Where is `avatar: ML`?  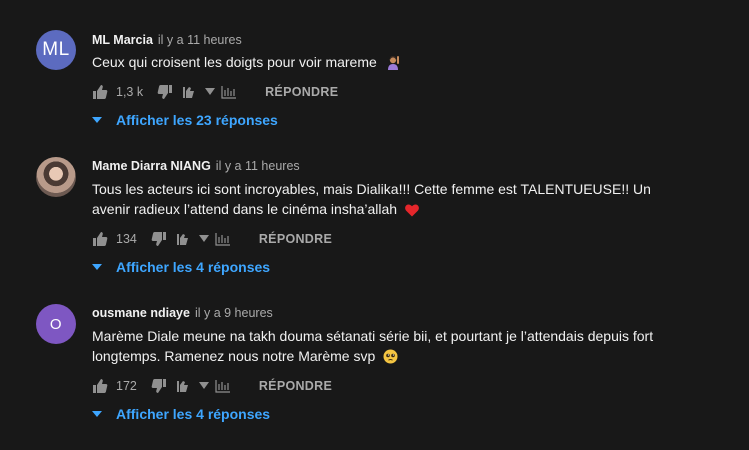 avatar: ML is located at coordinates (56, 50).